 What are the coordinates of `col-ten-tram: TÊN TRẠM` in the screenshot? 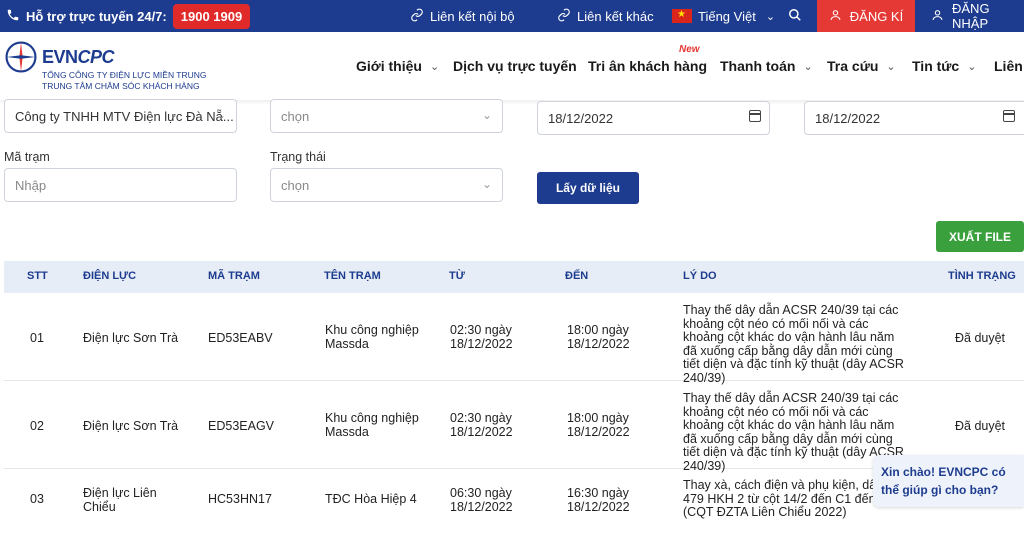 It's located at (352, 276).